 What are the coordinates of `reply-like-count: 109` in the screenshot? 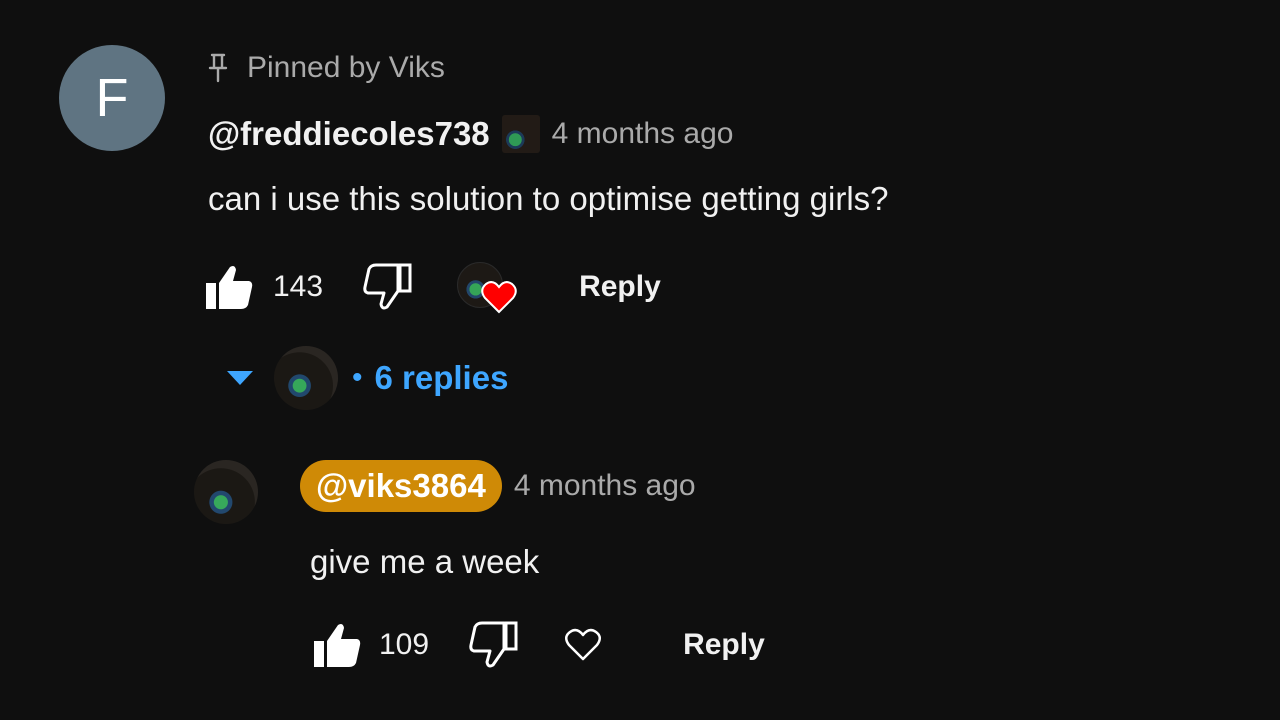 It's located at (404, 644).